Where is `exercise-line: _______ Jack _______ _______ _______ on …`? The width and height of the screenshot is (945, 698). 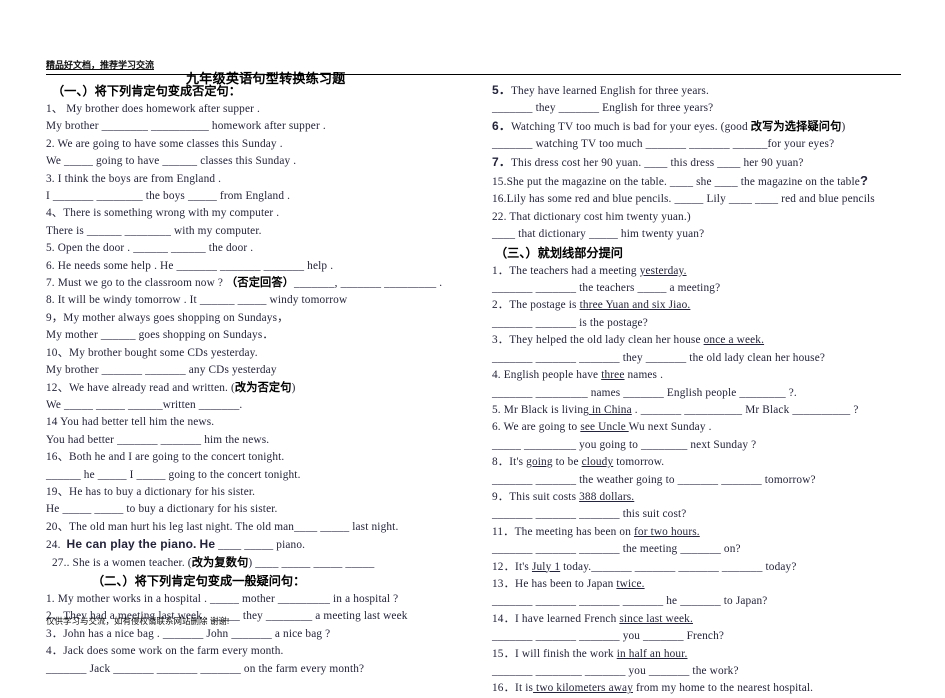 exercise-line: _______ Jack _______ _______ _______ on … is located at coordinates (205, 668).